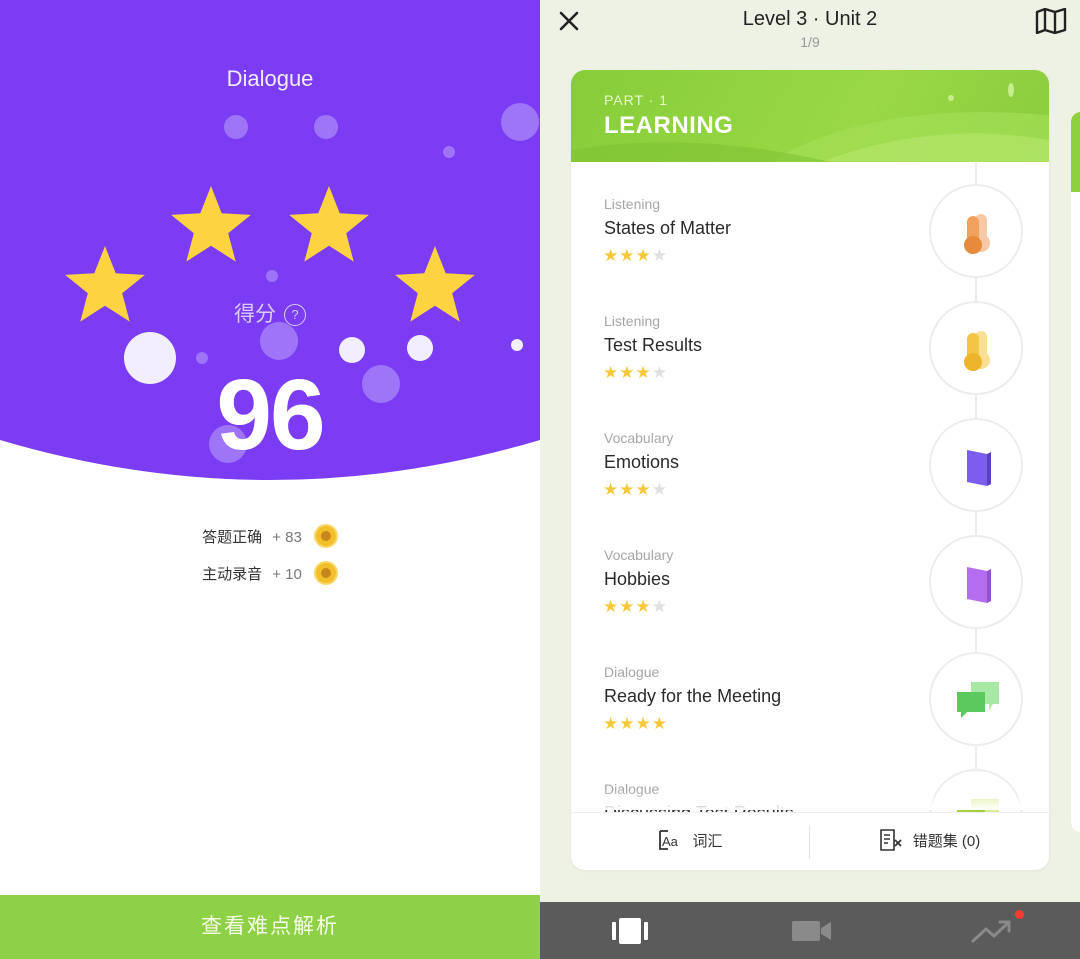 This screenshot has height=959, width=1080. What do you see at coordinates (946, 841) in the screenshot?
I see `mistakes-label: 错题集 (0)` at bounding box center [946, 841].